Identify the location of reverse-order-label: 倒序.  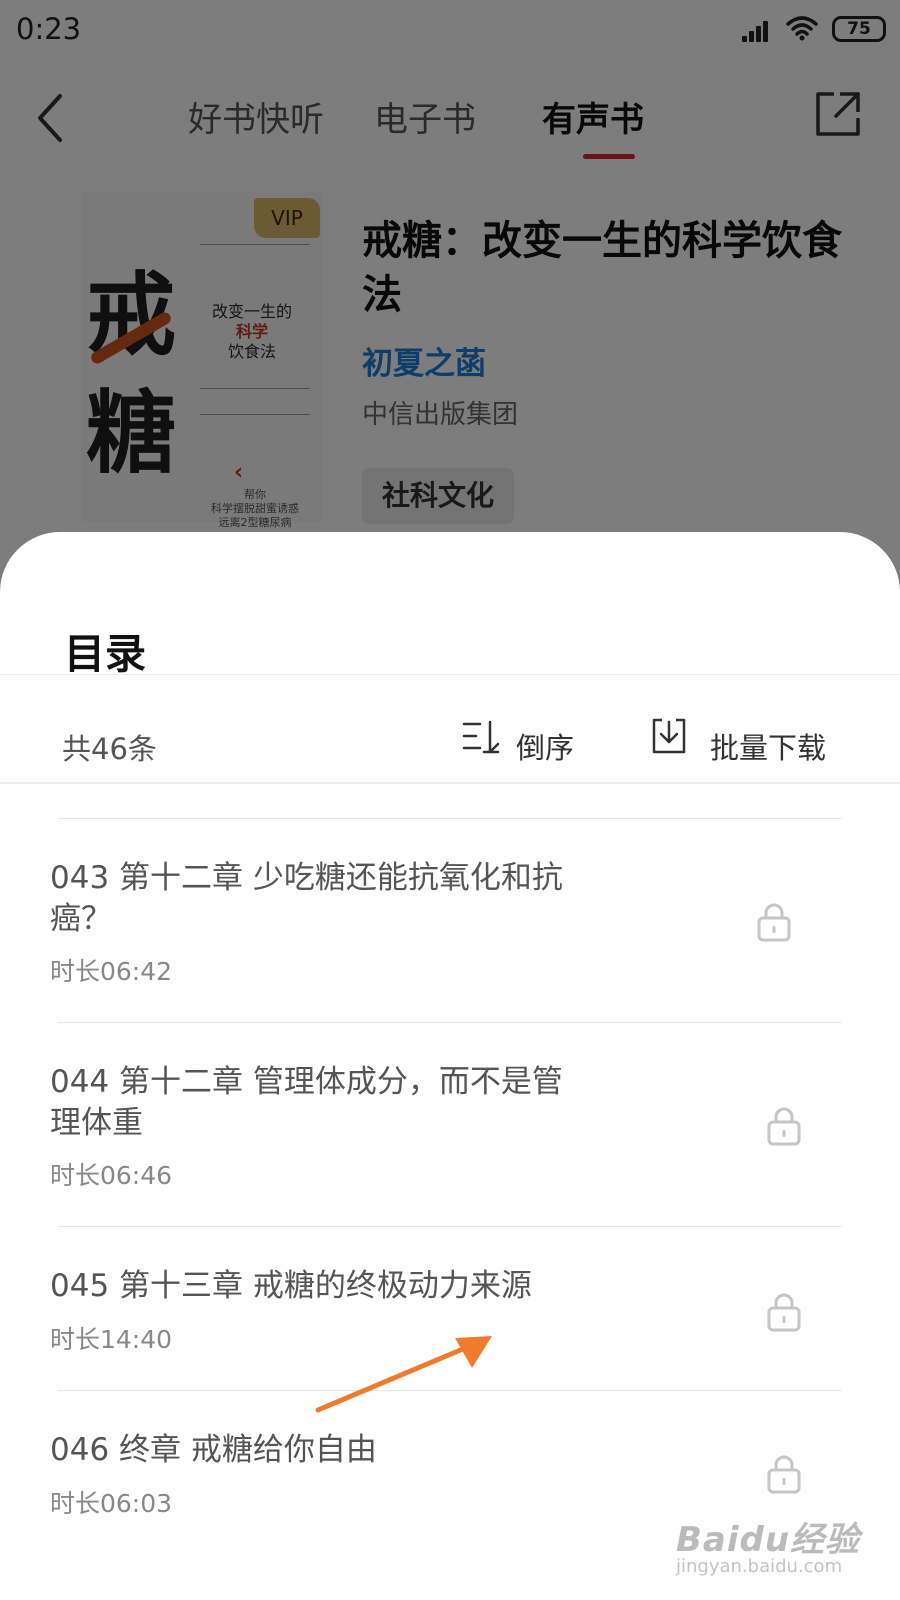
(545, 748).